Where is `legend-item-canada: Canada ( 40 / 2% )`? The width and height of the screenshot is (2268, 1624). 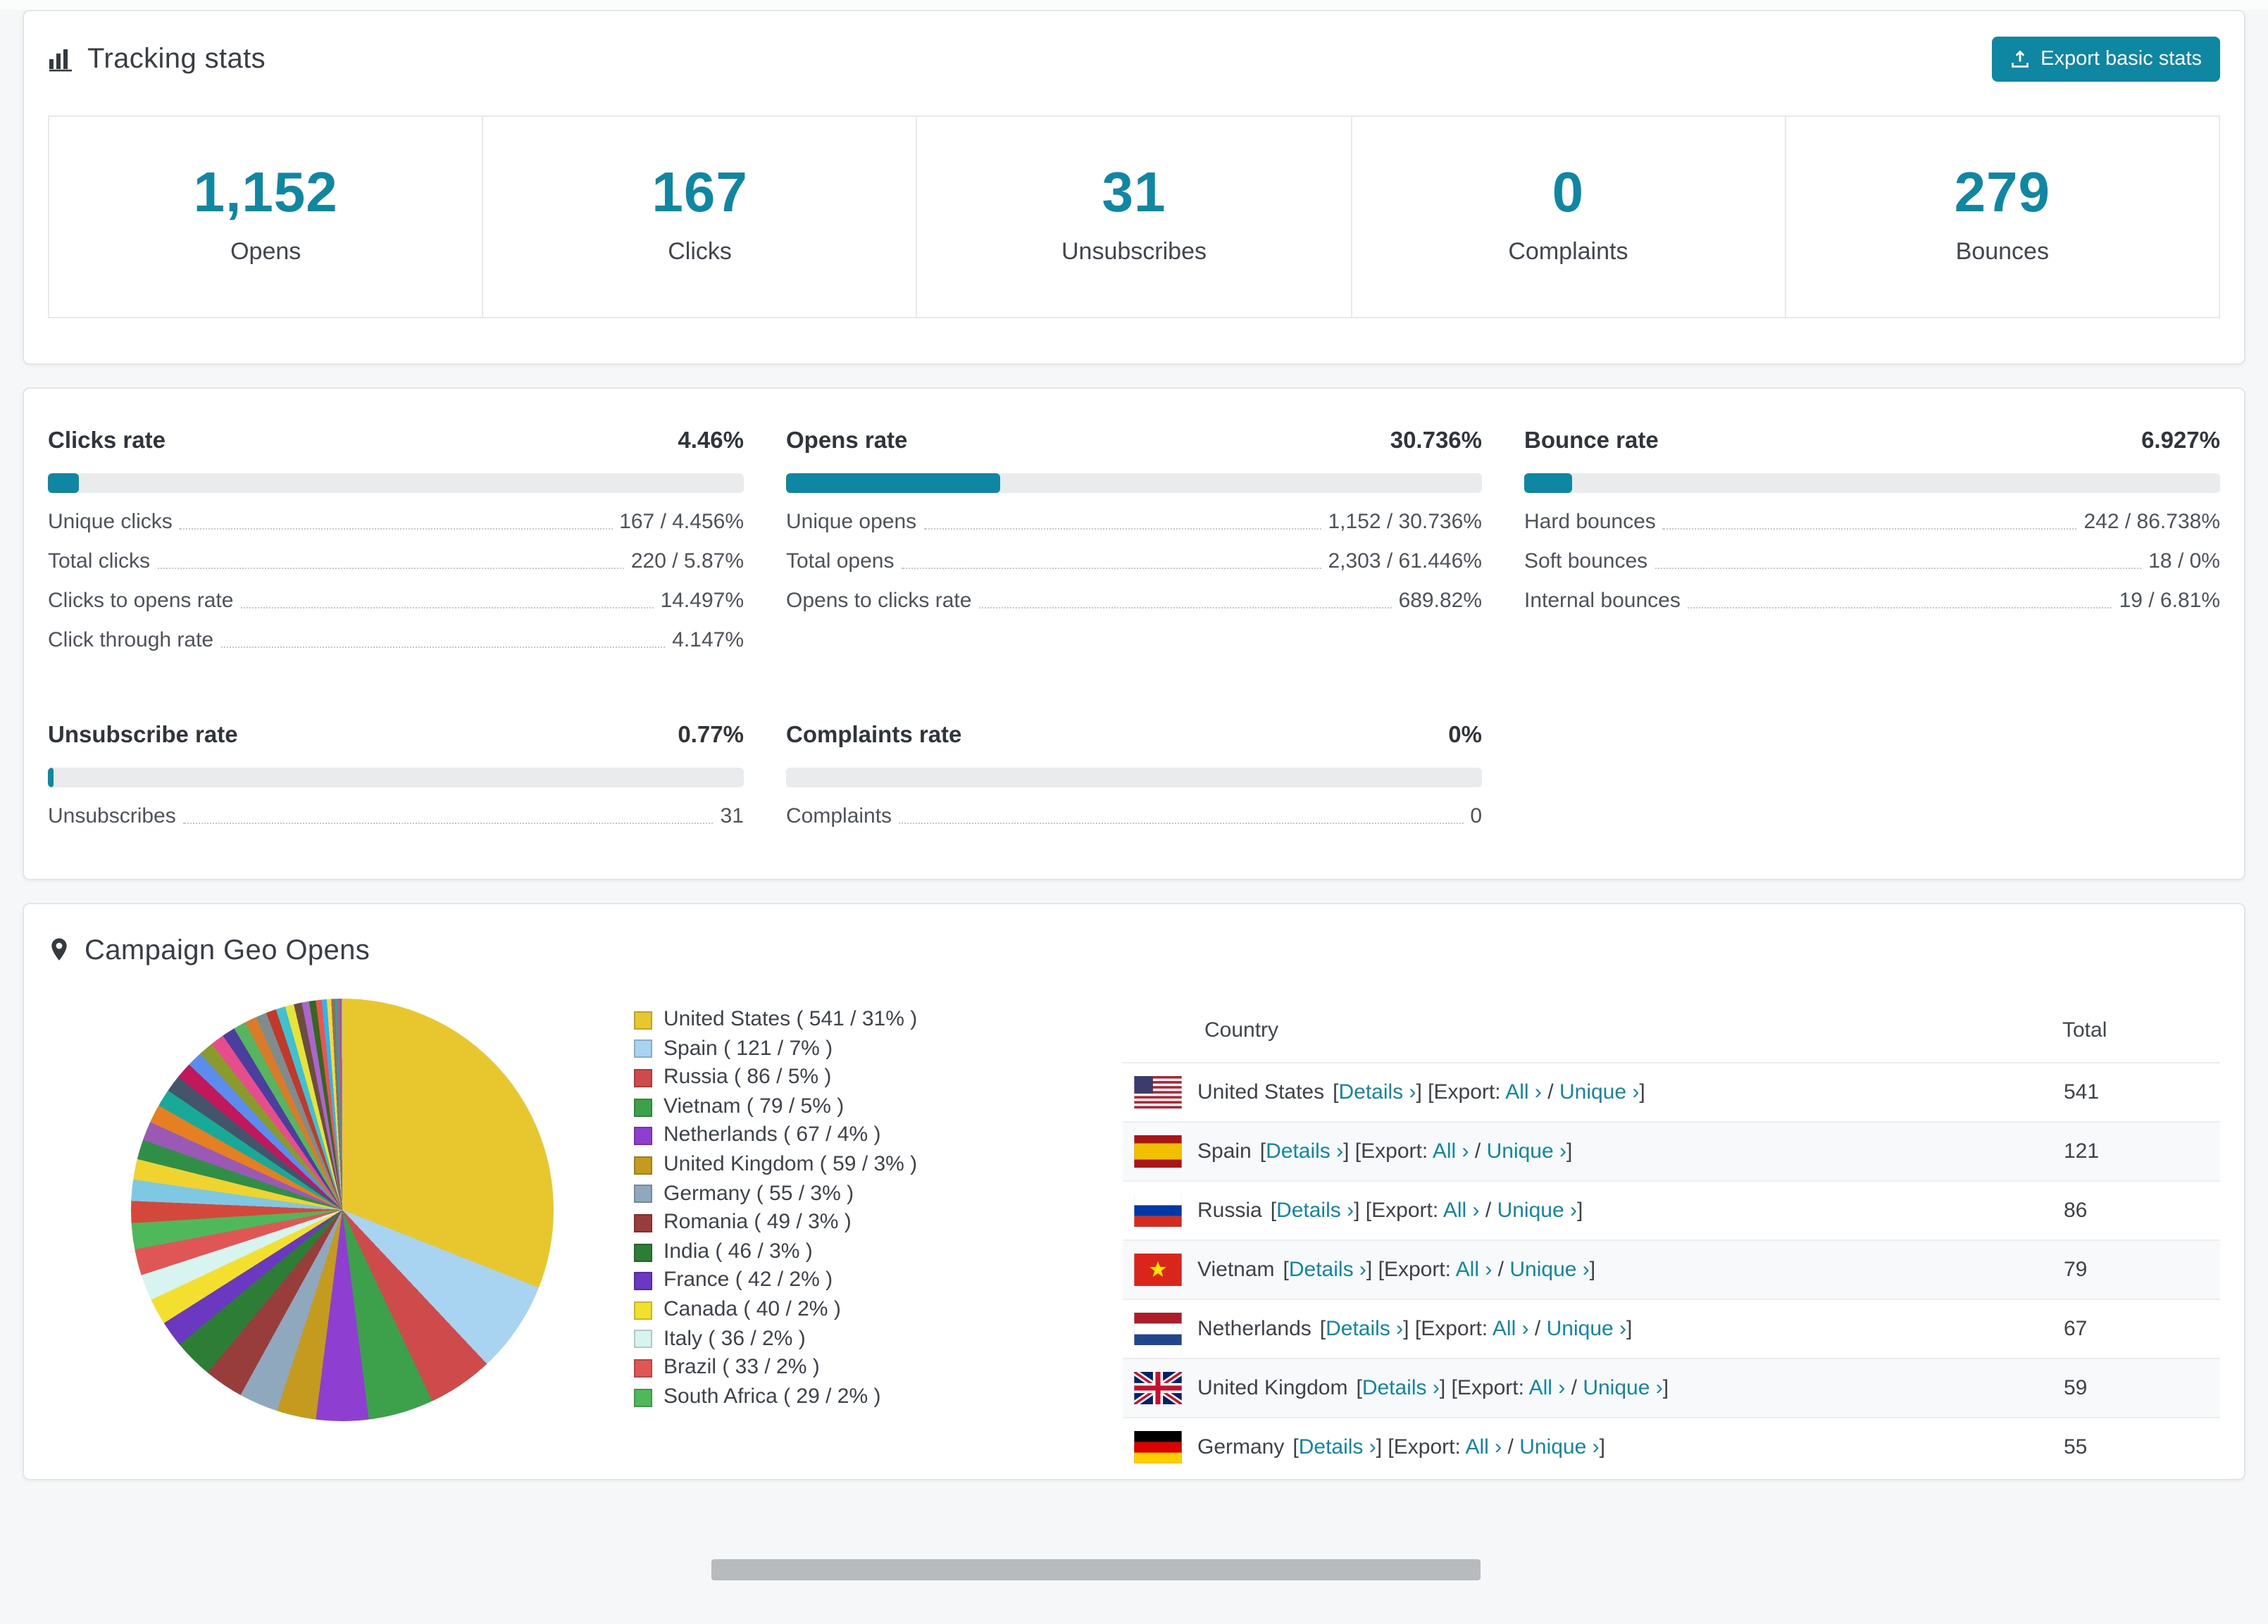
legend-item-canada: Canada ( 40 / 2% ) is located at coordinates (803, 1311).